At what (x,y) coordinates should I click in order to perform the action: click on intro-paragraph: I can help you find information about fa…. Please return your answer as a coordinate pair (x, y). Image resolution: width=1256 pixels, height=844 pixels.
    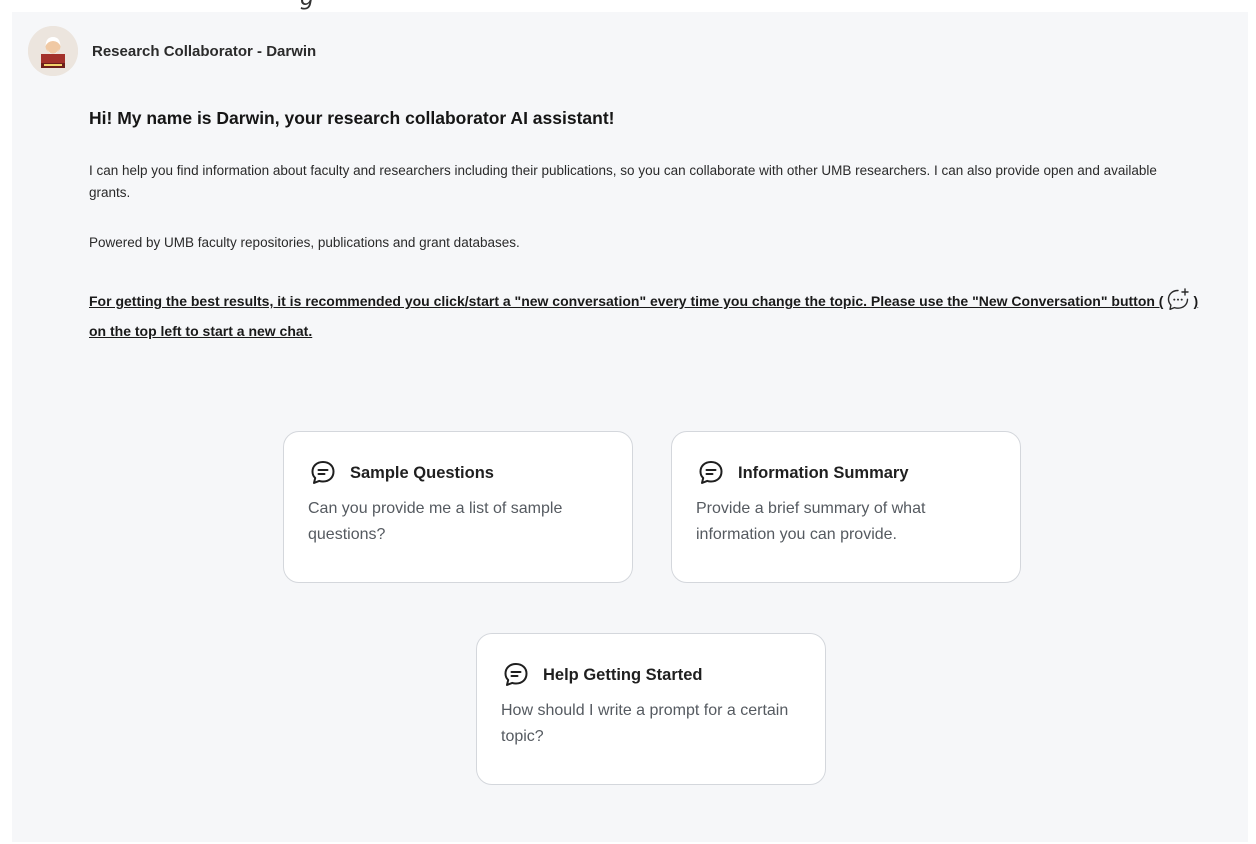
    Looking at the image, I should click on (623, 181).